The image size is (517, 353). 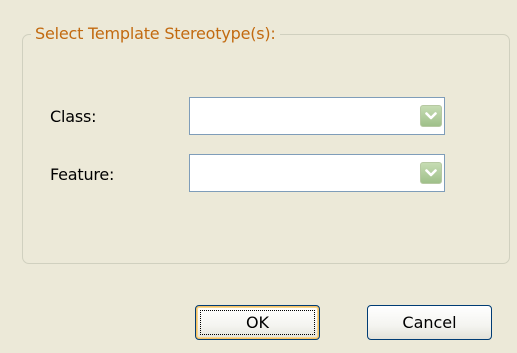 What do you see at coordinates (155, 34) in the screenshot?
I see `group-title: Select Template Stereotype(s):` at bounding box center [155, 34].